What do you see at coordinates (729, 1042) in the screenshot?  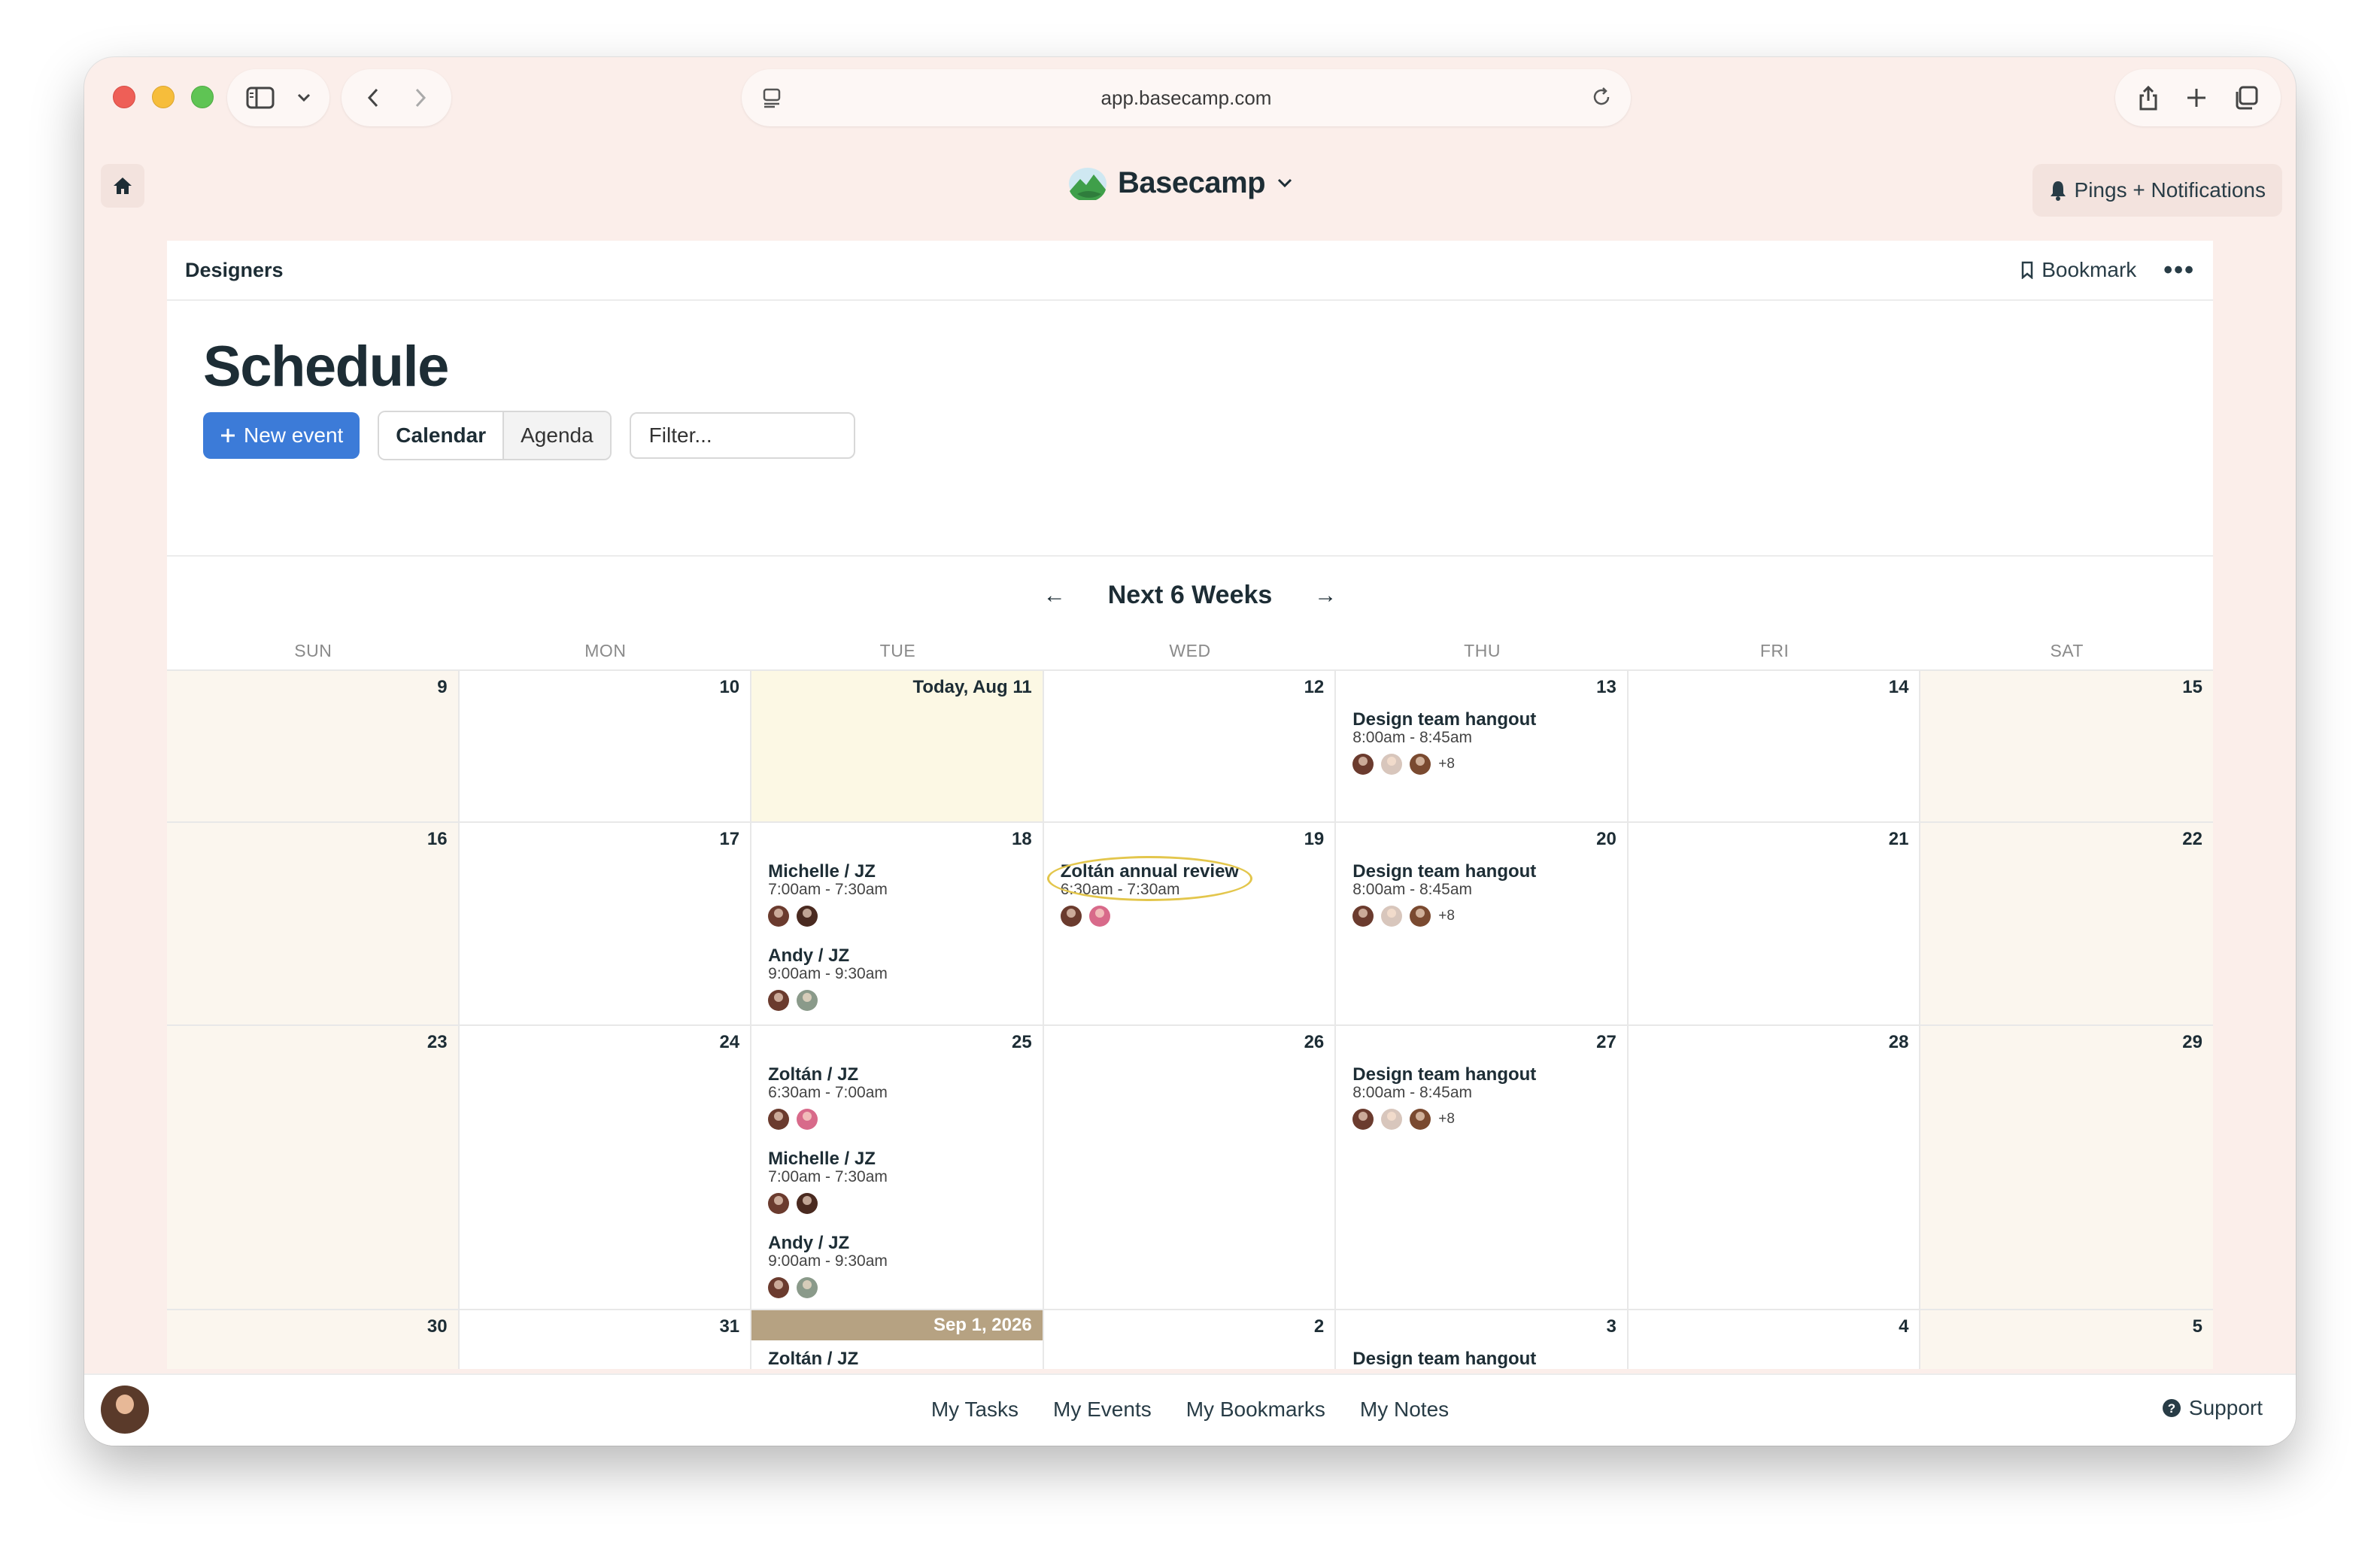 I see `day-number: 24` at bounding box center [729, 1042].